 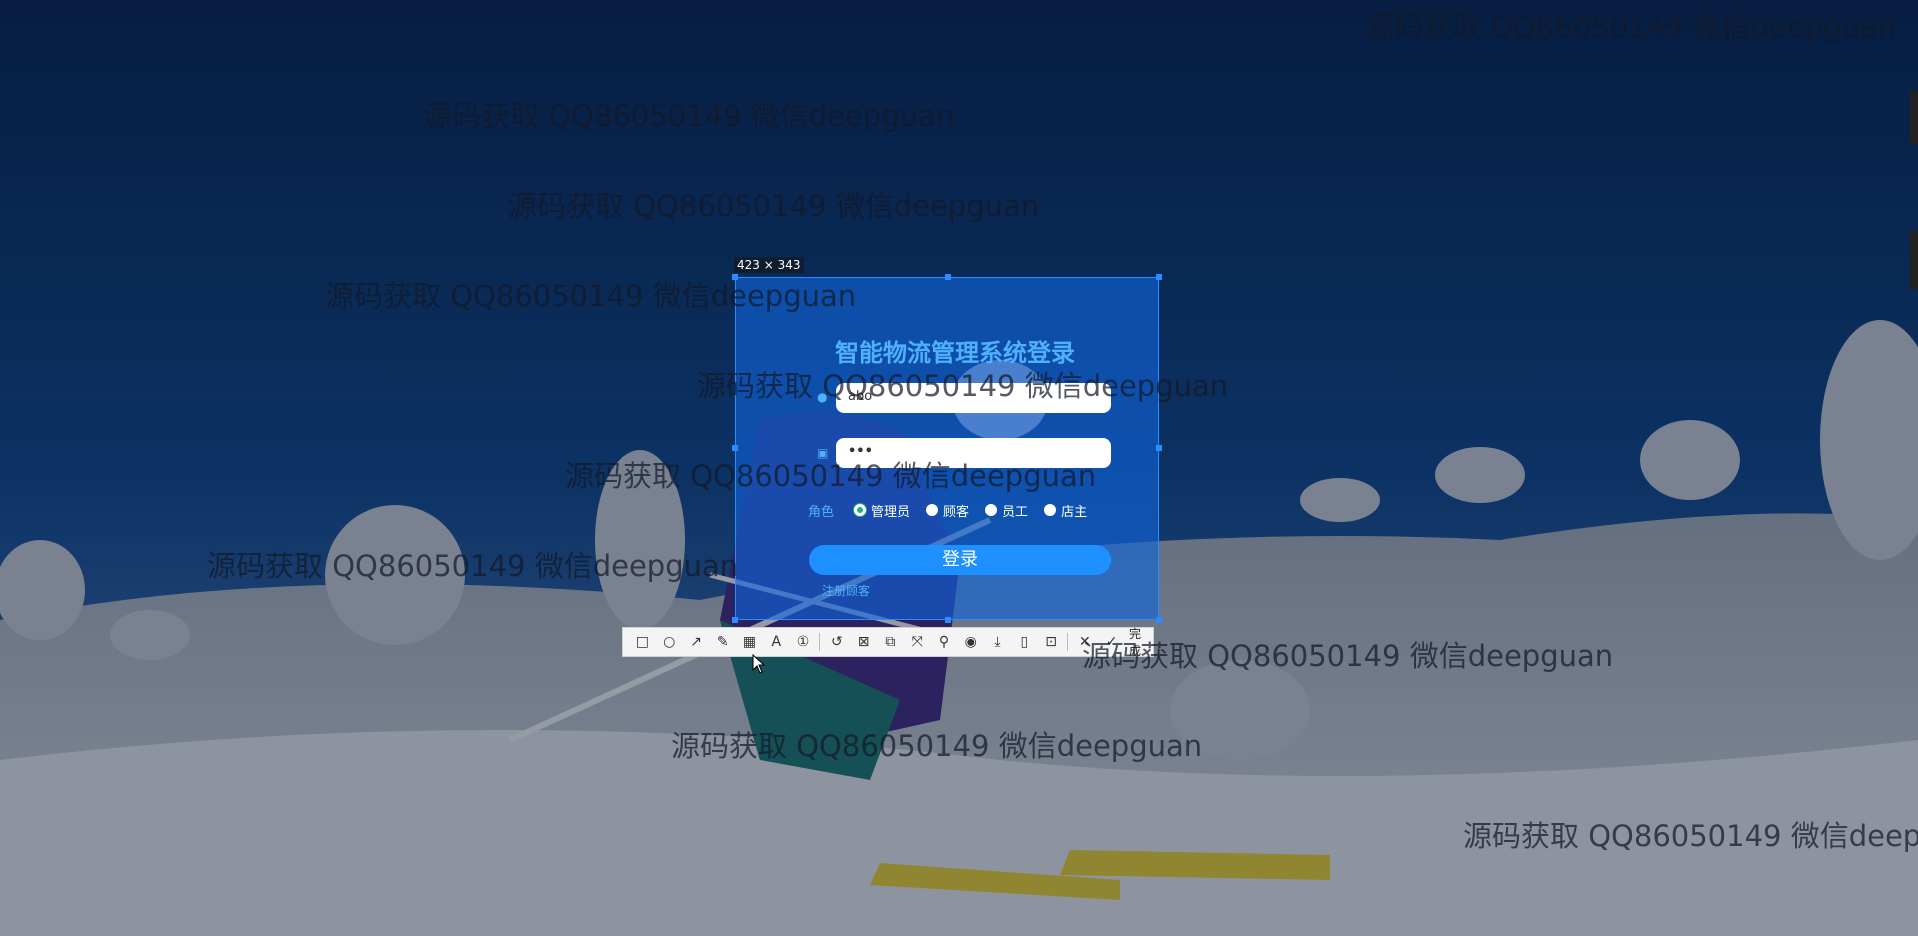 I want to click on arrow-icon: ↗, so click(x=696, y=642).